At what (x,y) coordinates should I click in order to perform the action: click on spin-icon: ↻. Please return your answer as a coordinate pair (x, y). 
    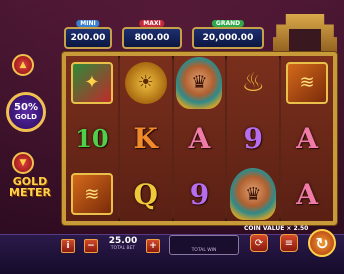
    Looking at the image, I should click on (322, 243).